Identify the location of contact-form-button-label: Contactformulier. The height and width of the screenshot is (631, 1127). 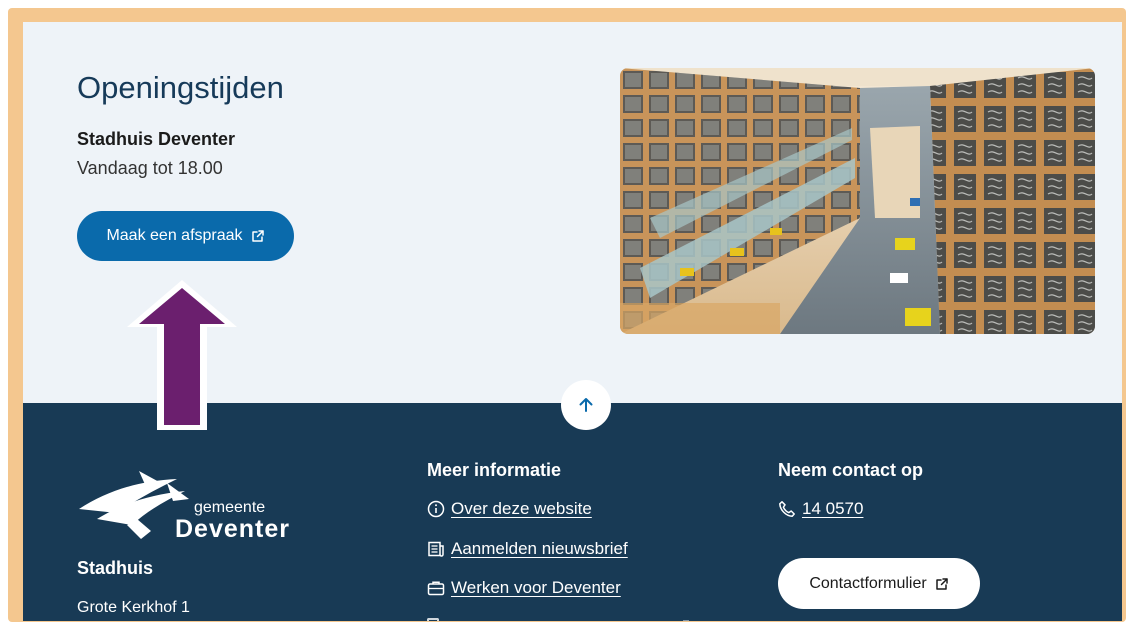
(868, 583).